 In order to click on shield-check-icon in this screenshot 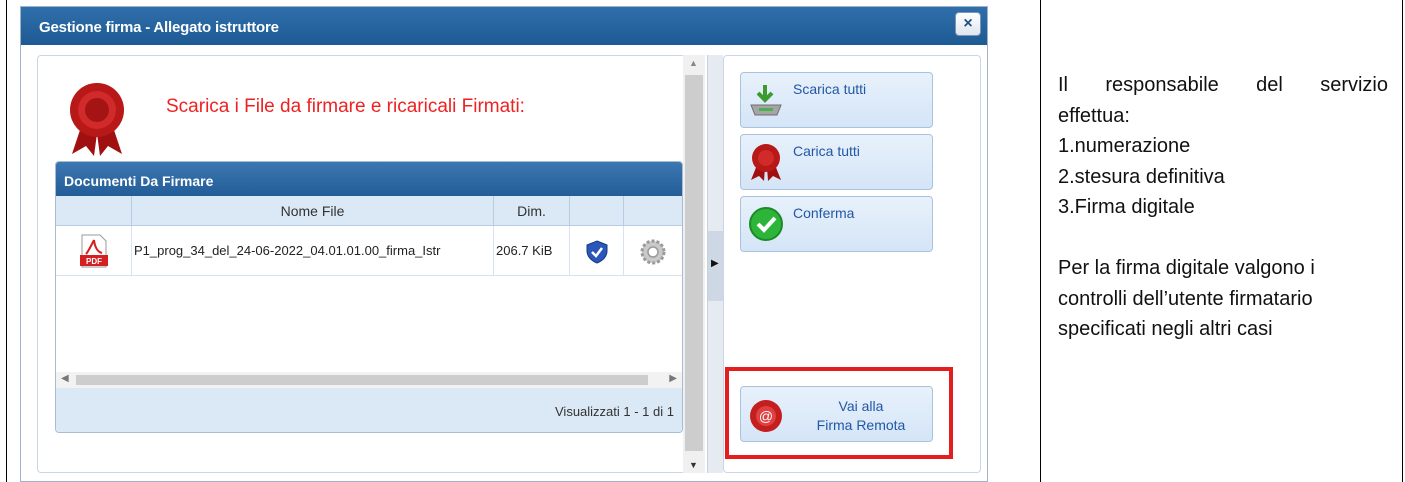, I will do `click(597, 252)`.